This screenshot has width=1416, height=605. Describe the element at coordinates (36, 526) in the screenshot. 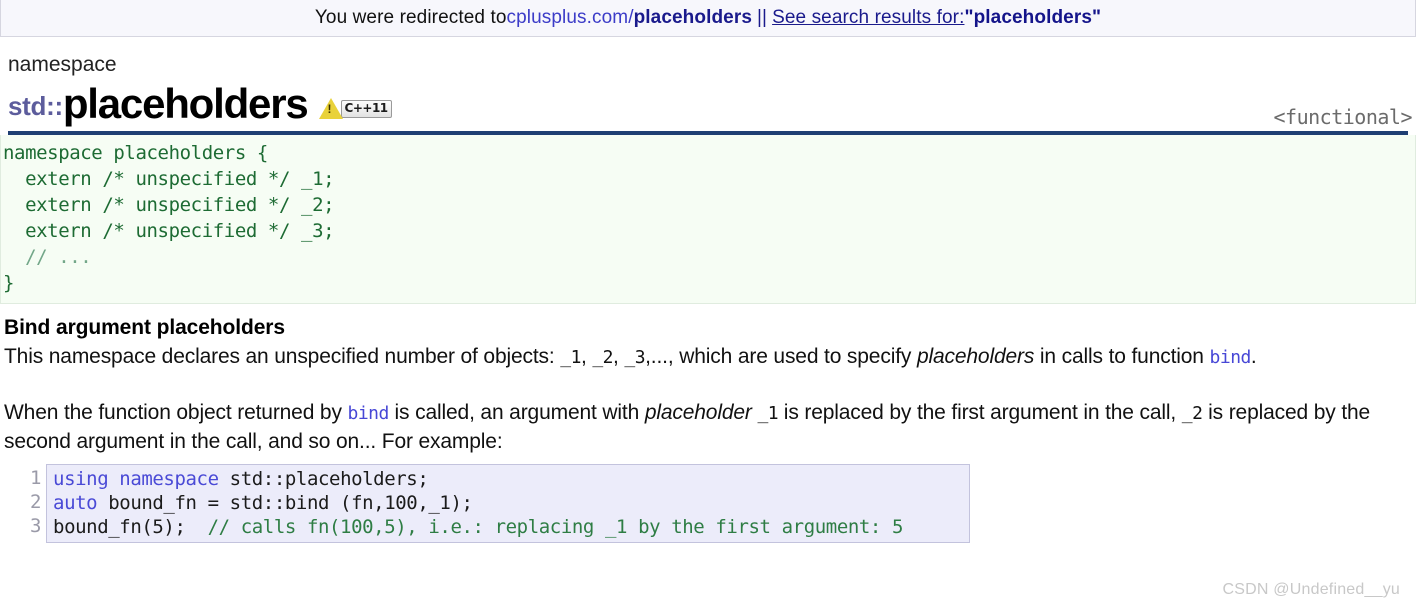

I see `line-number: 3` at that location.